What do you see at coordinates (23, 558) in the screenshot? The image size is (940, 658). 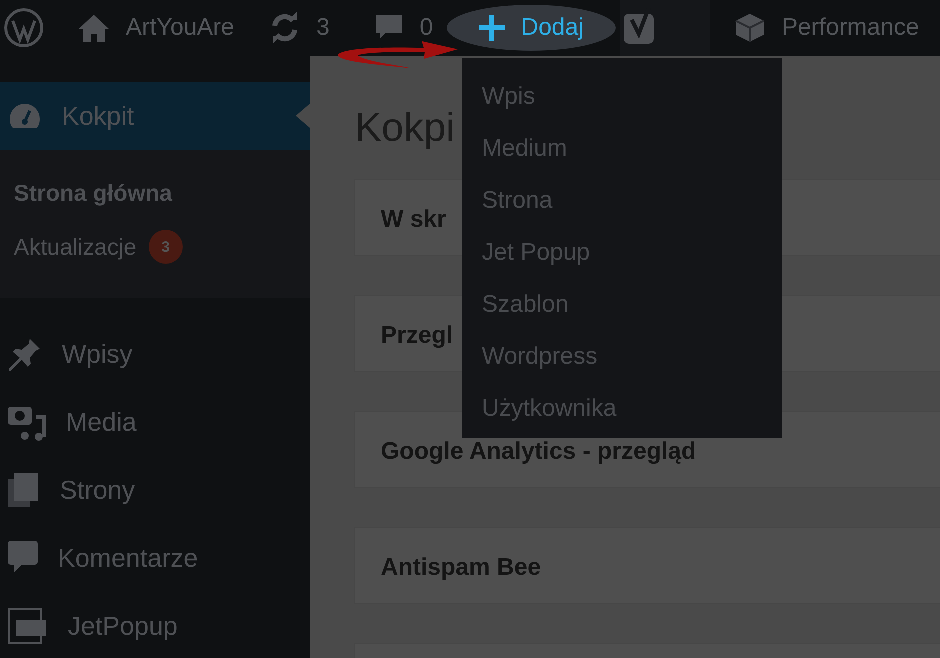 I see `speech-bubble-icon` at bounding box center [23, 558].